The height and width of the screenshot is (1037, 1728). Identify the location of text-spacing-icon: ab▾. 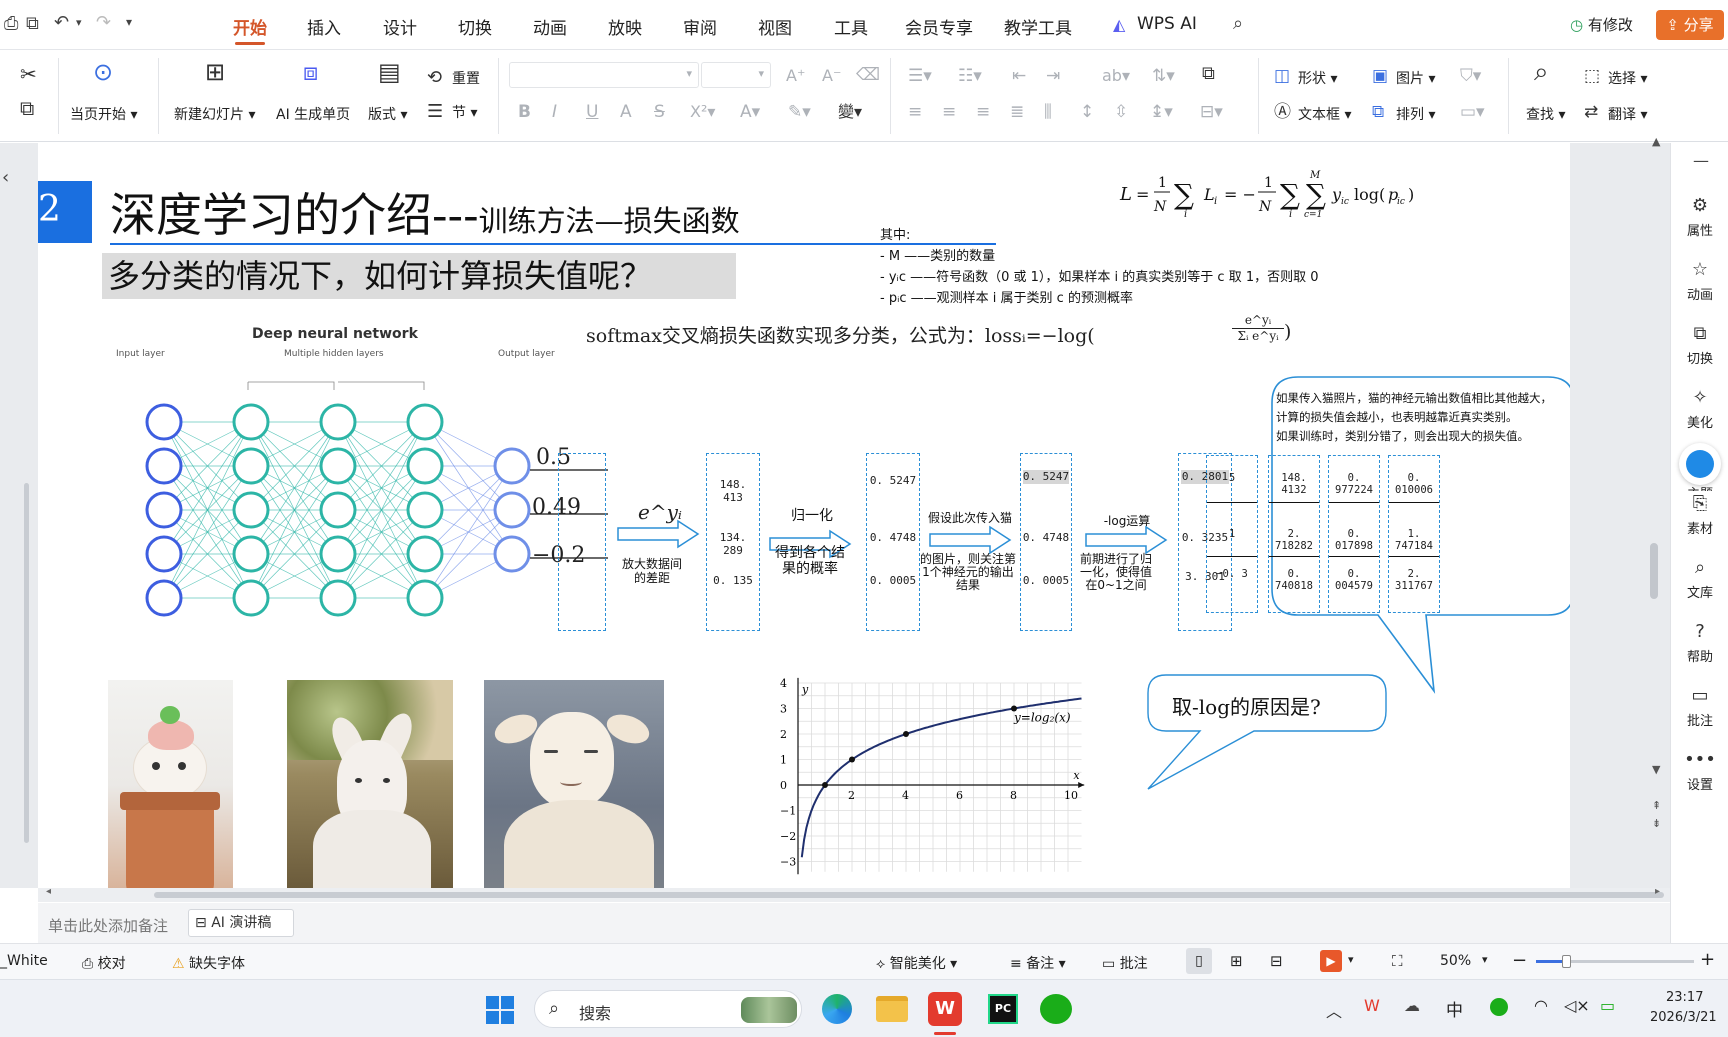
(1116, 76).